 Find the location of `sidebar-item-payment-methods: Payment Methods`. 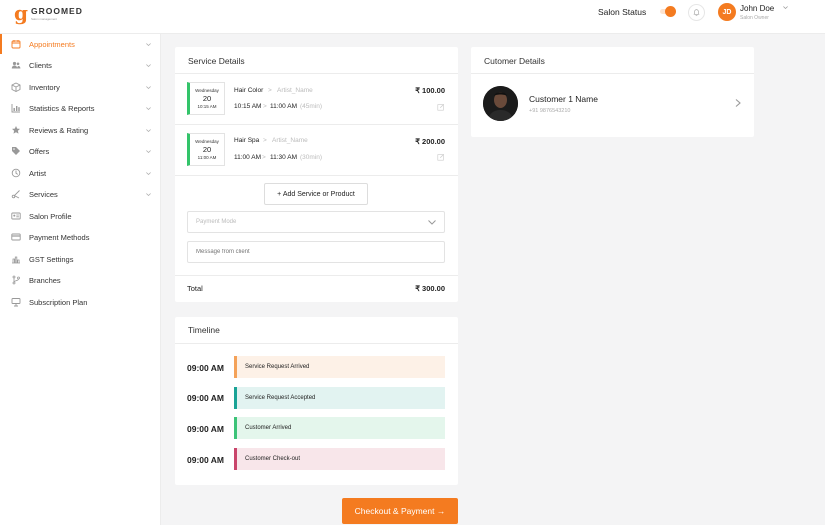

sidebar-item-payment-methods: Payment Methods is located at coordinates (80, 237).